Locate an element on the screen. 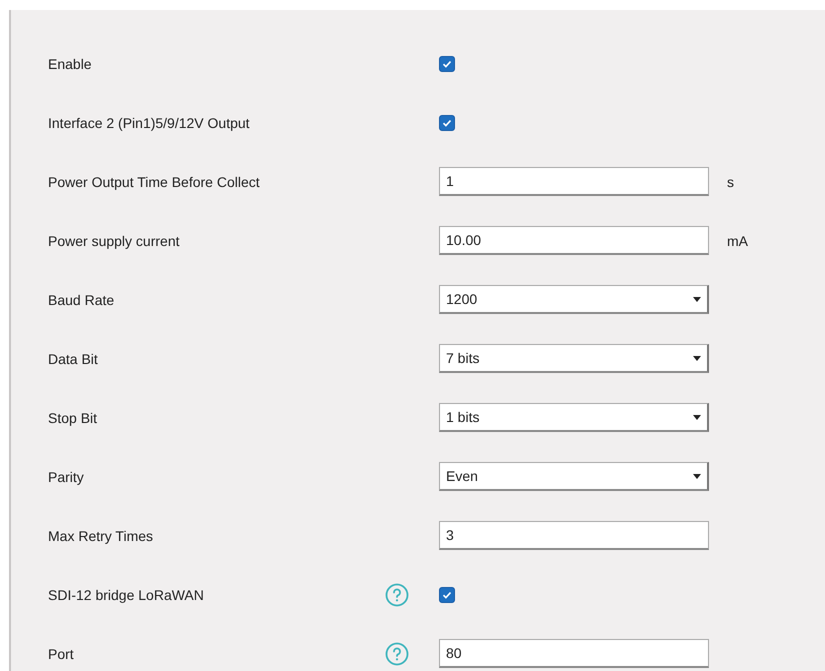 The image size is (825, 671). input-field: 80 is located at coordinates (574, 653).